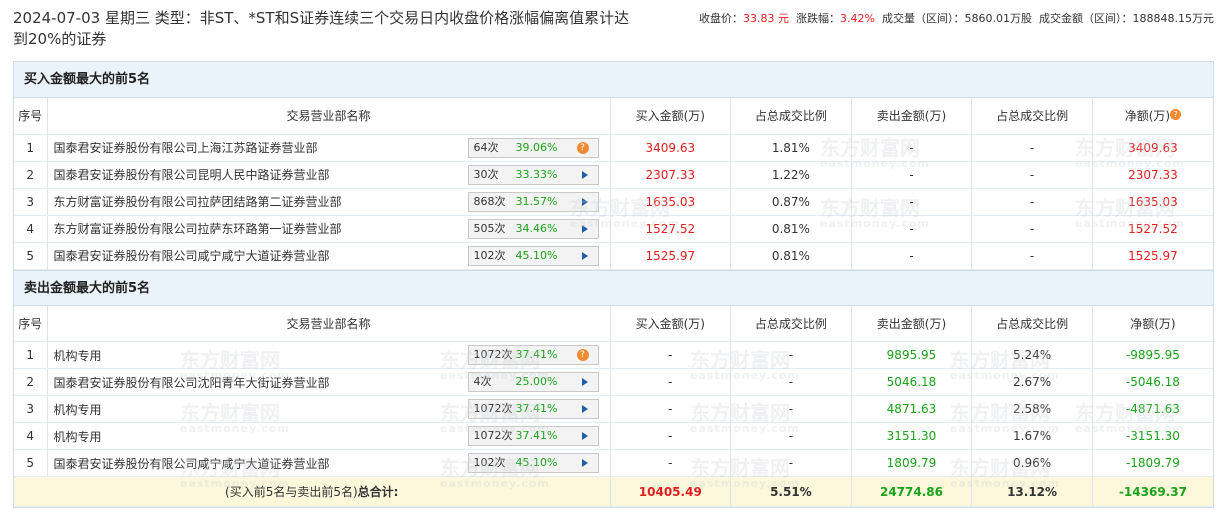  What do you see at coordinates (613, 409) in the screenshot?
I see `table-row: 3 机构专用 1072次 37.41% - -4871.63 2.58% -4871.63` at bounding box center [613, 409].